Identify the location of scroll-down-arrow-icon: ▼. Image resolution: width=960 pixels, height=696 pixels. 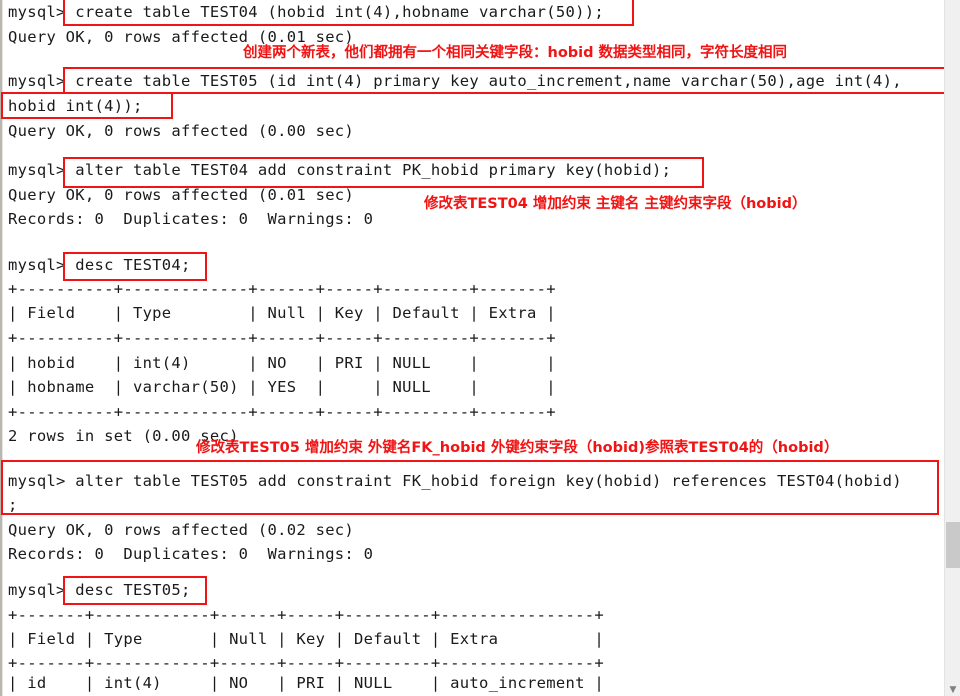
(952, 690).